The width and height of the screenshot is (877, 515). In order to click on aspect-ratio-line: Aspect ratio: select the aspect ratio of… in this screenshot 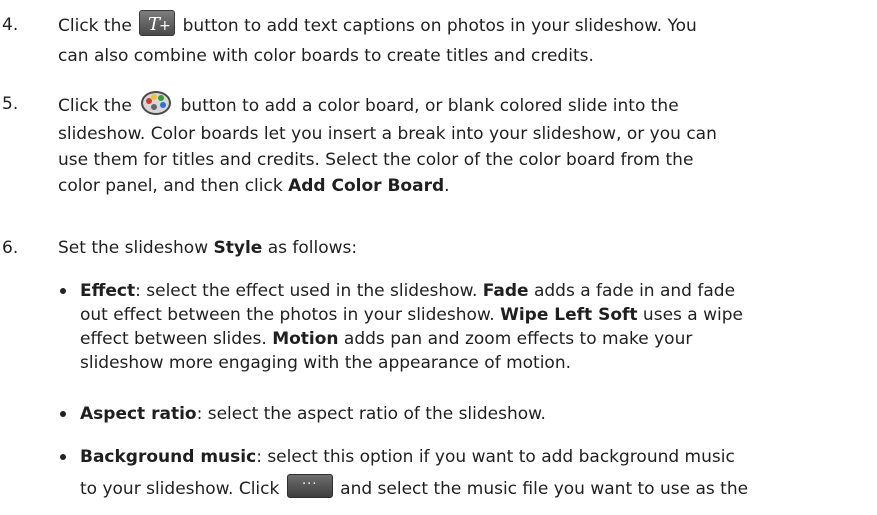, I will do `click(313, 414)`.